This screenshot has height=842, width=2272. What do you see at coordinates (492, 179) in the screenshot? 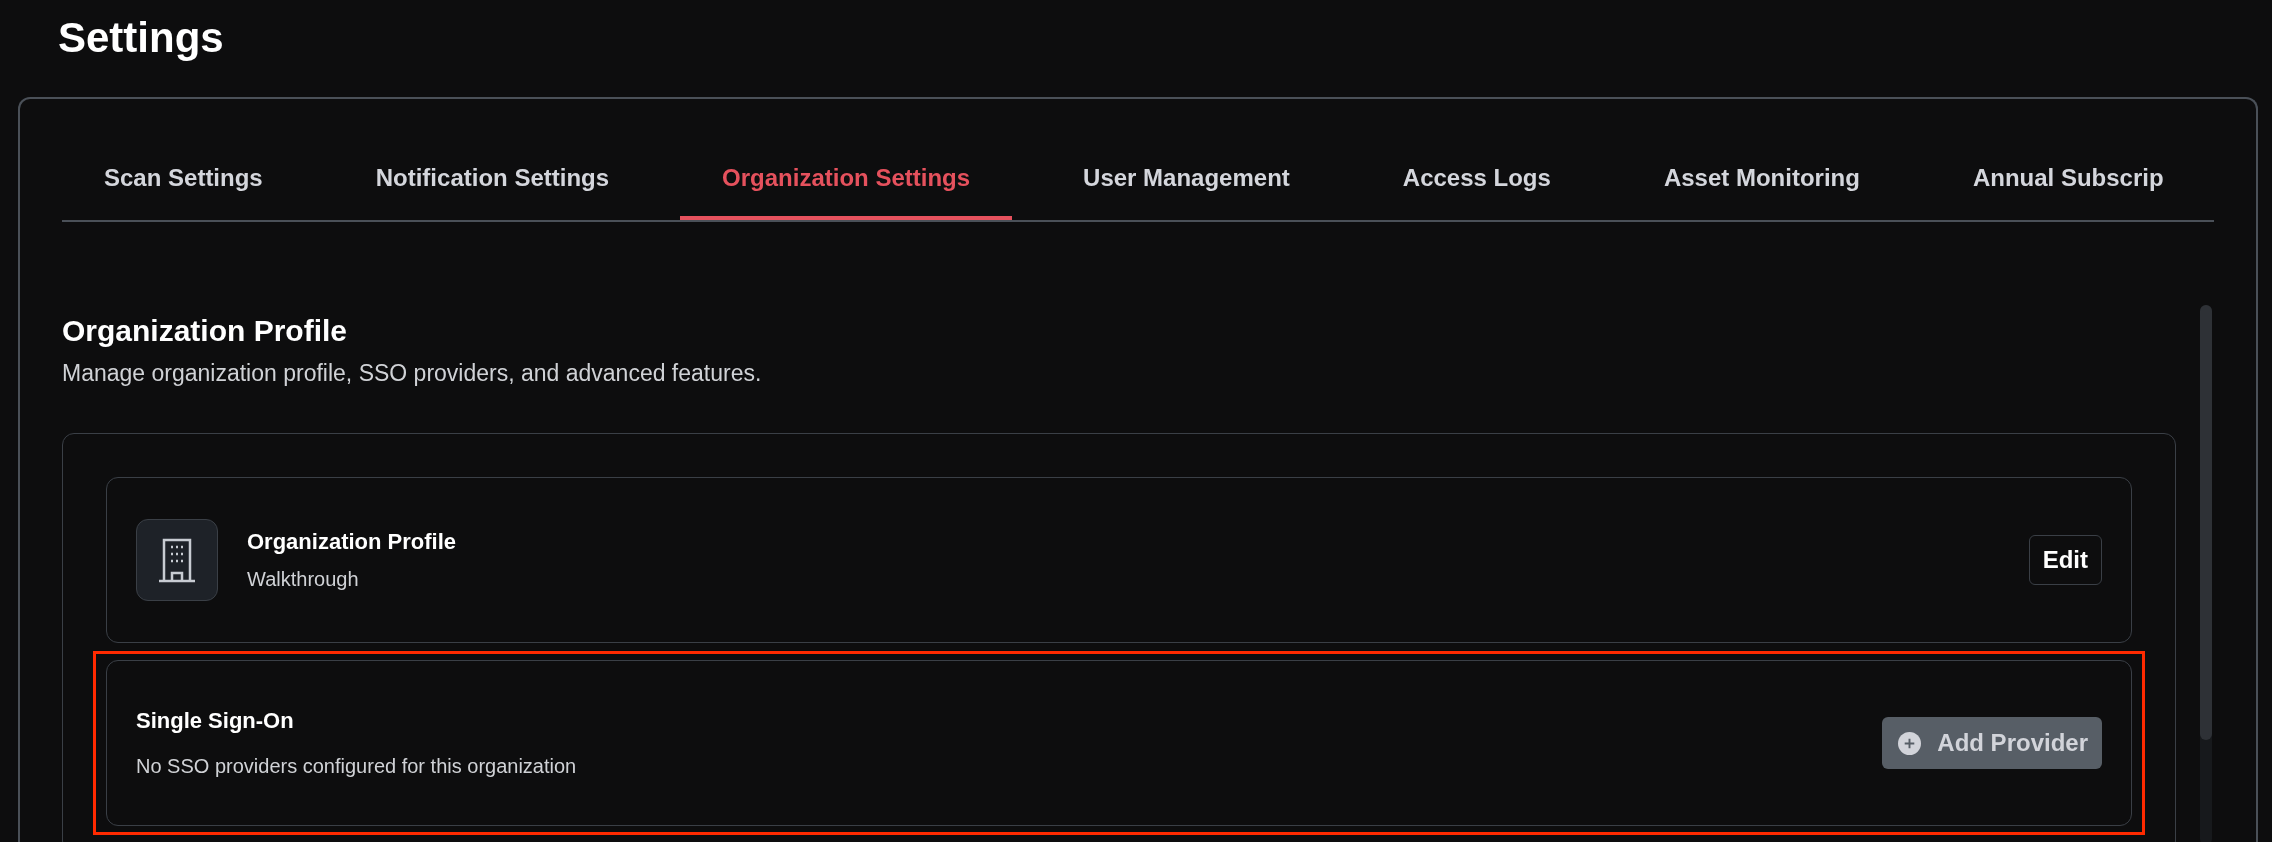
I see `tab: Notification Settings` at bounding box center [492, 179].